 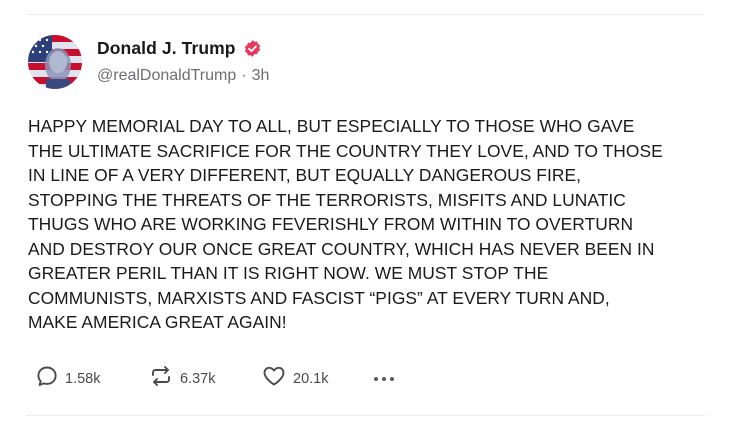 What do you see at coordinates (274, 378) in the screenshot?
I see `heart-icon` at bounding box center [274, 378].